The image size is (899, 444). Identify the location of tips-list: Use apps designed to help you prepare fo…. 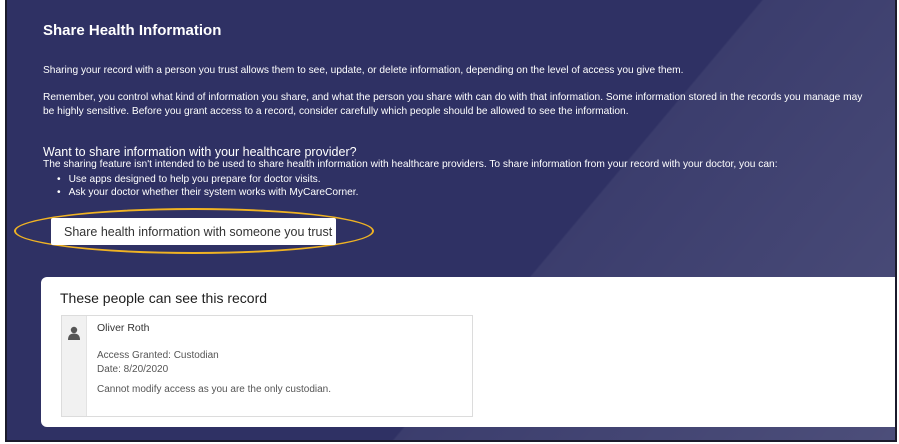
(208, 186).